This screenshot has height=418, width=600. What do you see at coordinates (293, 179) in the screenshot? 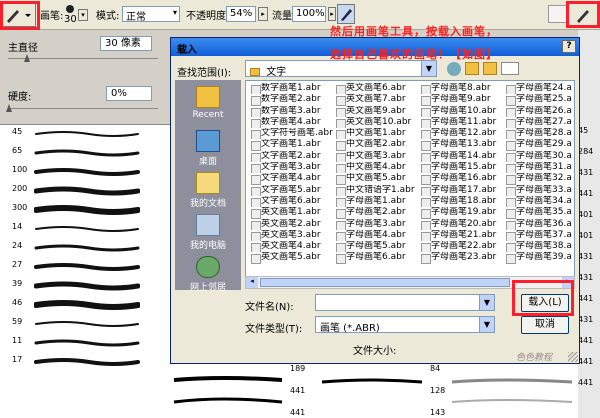
I see `file-item: 文字画笔4.abr` at bounding box center [293, 179].